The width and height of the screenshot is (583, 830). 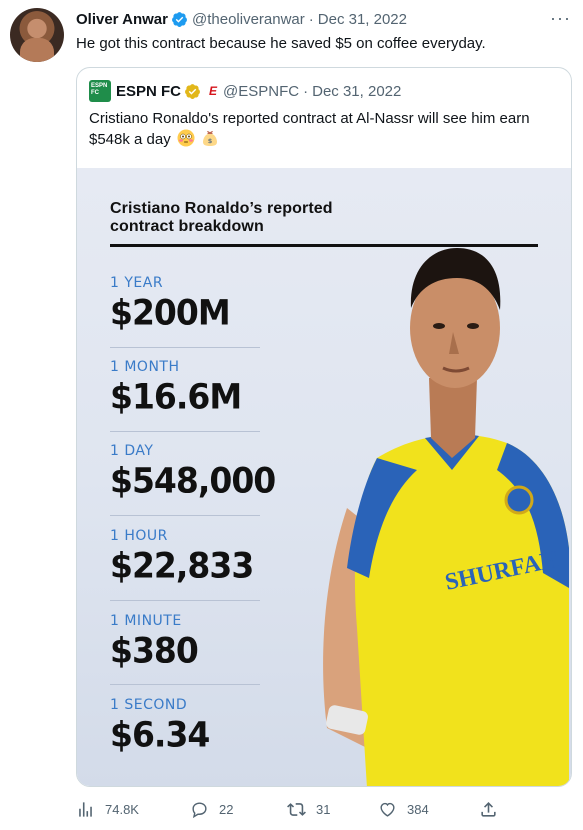 I want to click on gold-verified-badge-icon, so click(x=192, y=91).